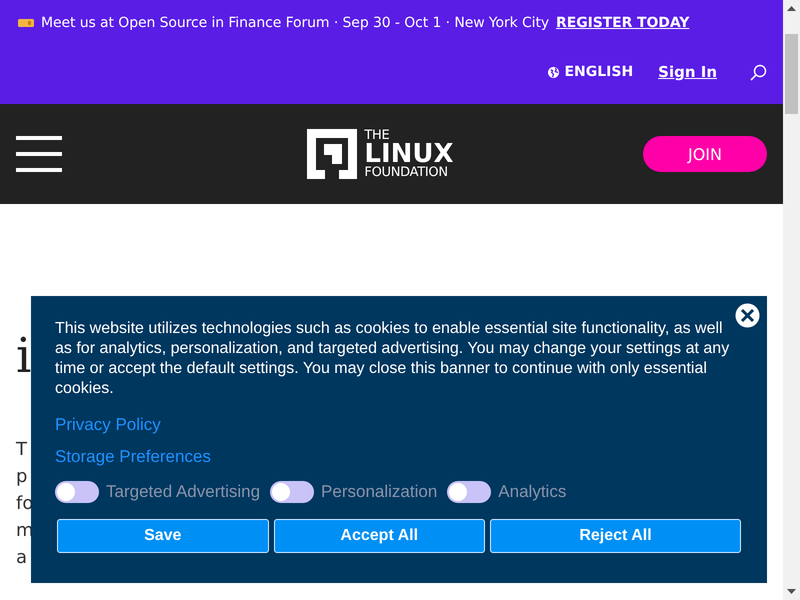 This screenshot has width=800, height=600. What do you see at coordinates (108, 425) in the screenshot?
I see `privacy-policy-link: Privacy Policy` at bounding box center [108, 425].